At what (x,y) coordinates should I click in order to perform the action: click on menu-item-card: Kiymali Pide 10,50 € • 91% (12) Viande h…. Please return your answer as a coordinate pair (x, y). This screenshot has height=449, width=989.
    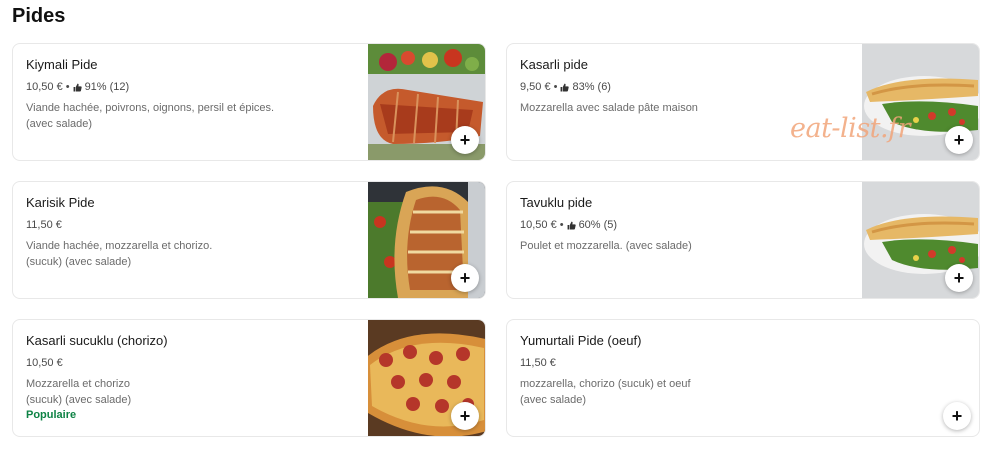
    Looking at the image, I should click on (249, 102).